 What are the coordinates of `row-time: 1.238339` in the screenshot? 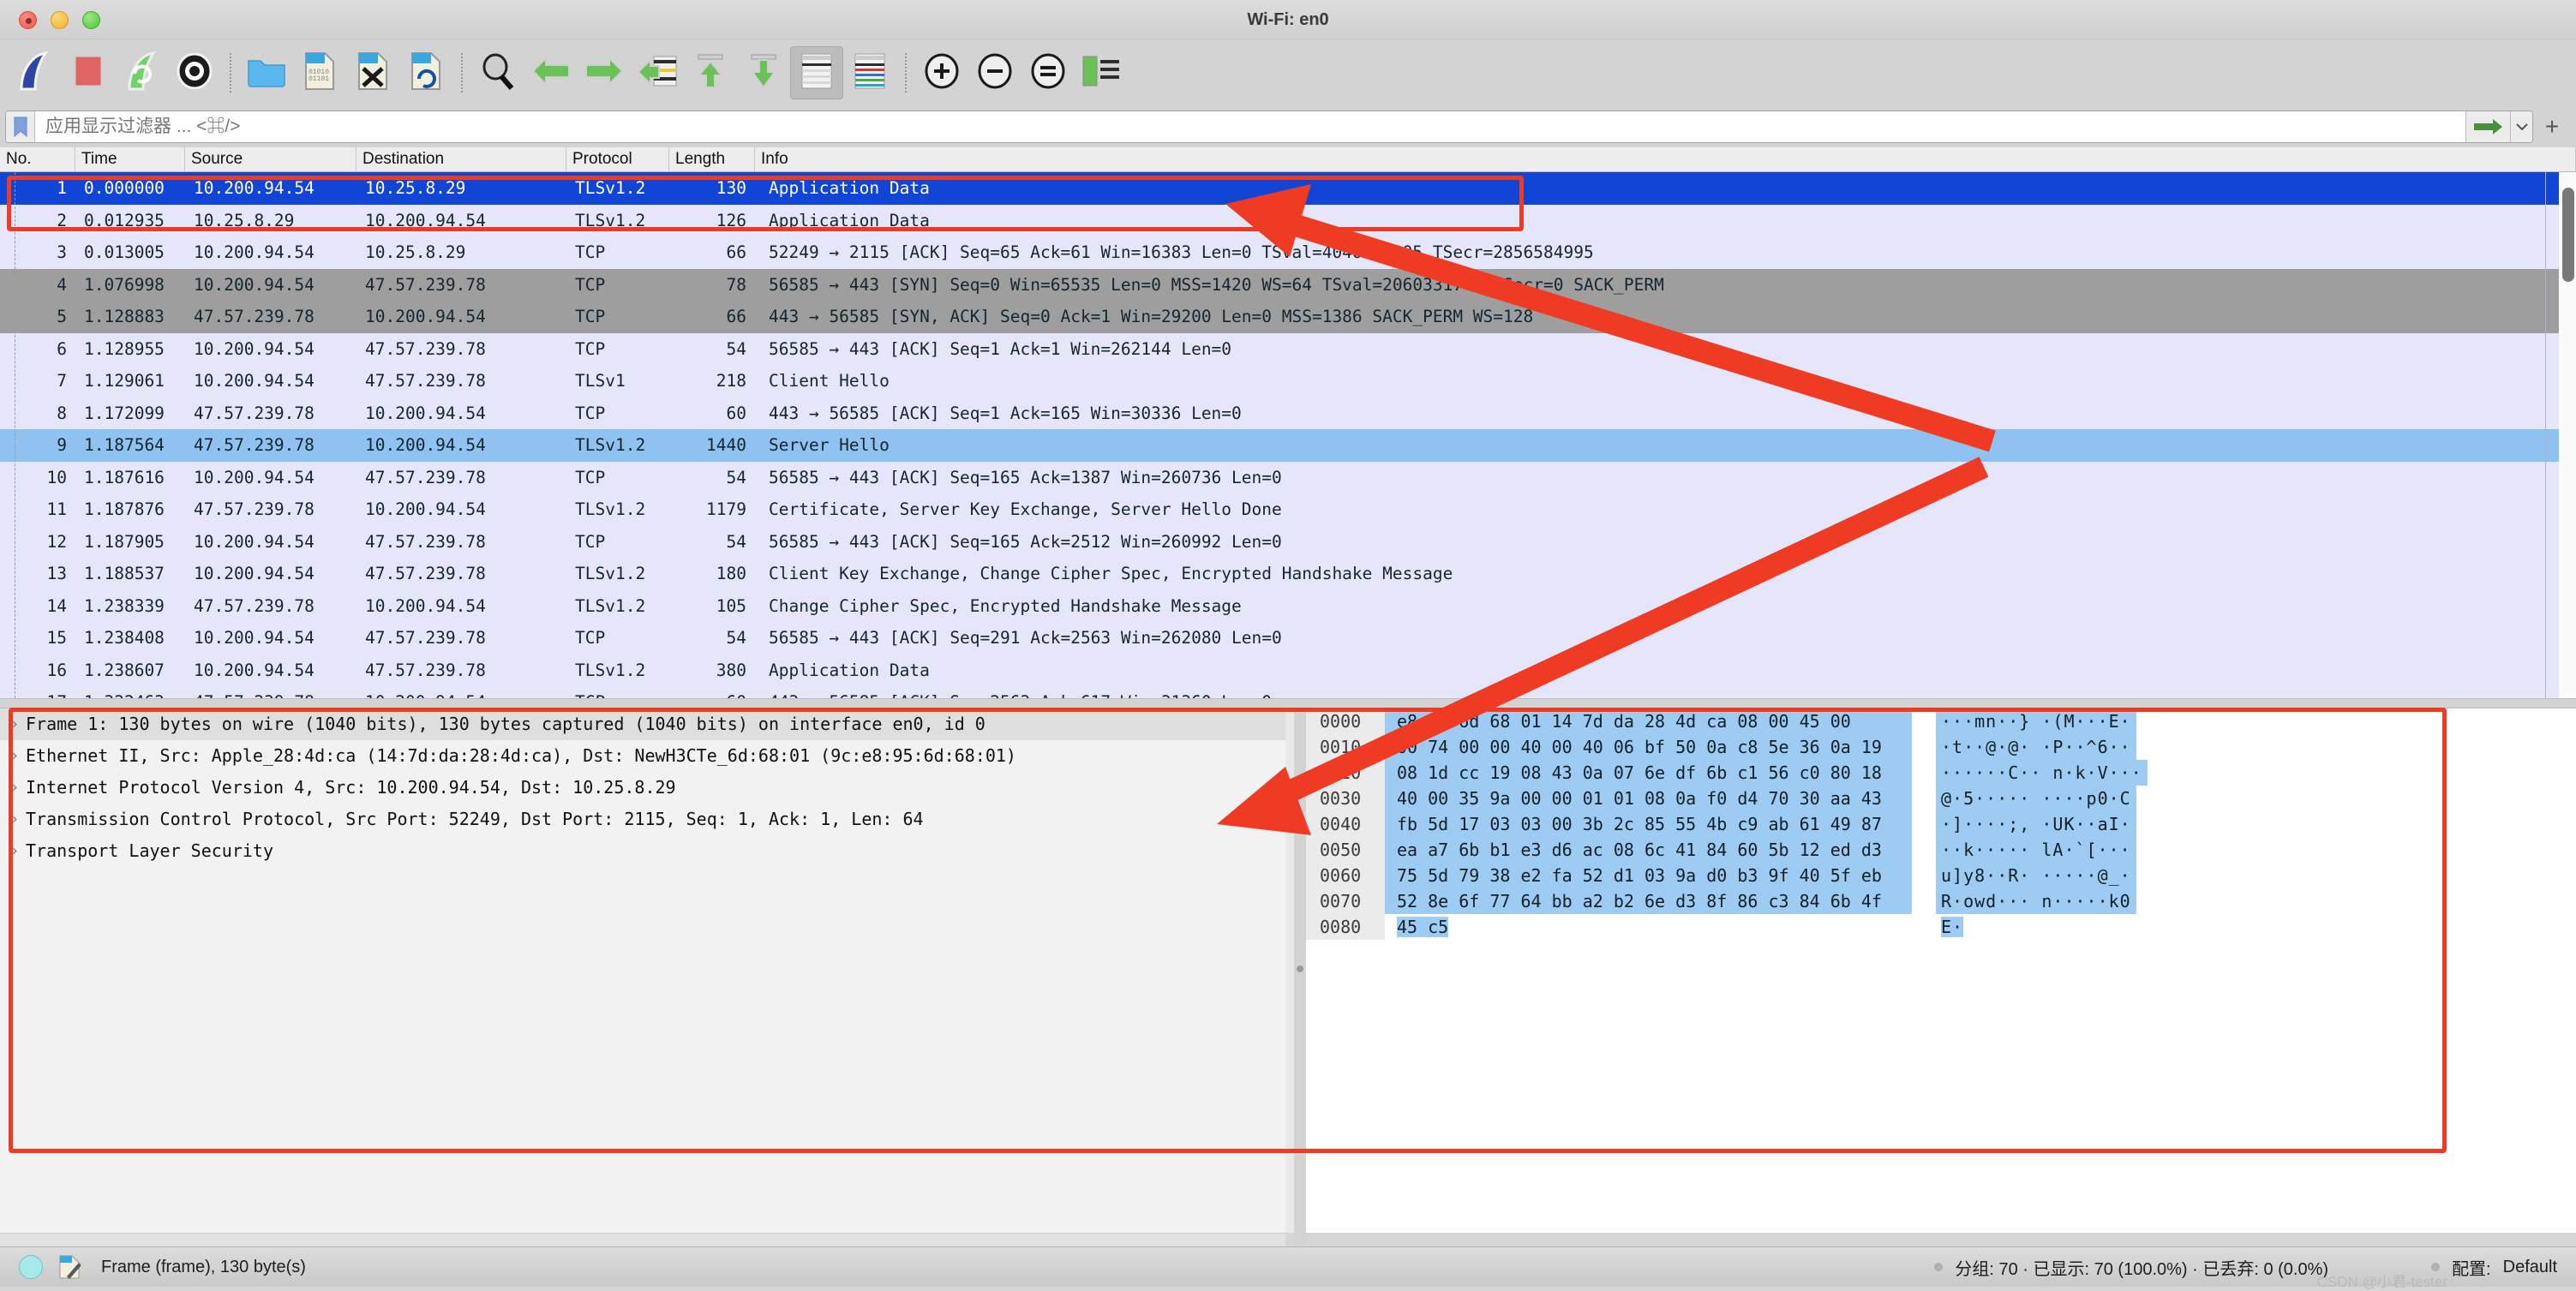 It's located at (124, 606).